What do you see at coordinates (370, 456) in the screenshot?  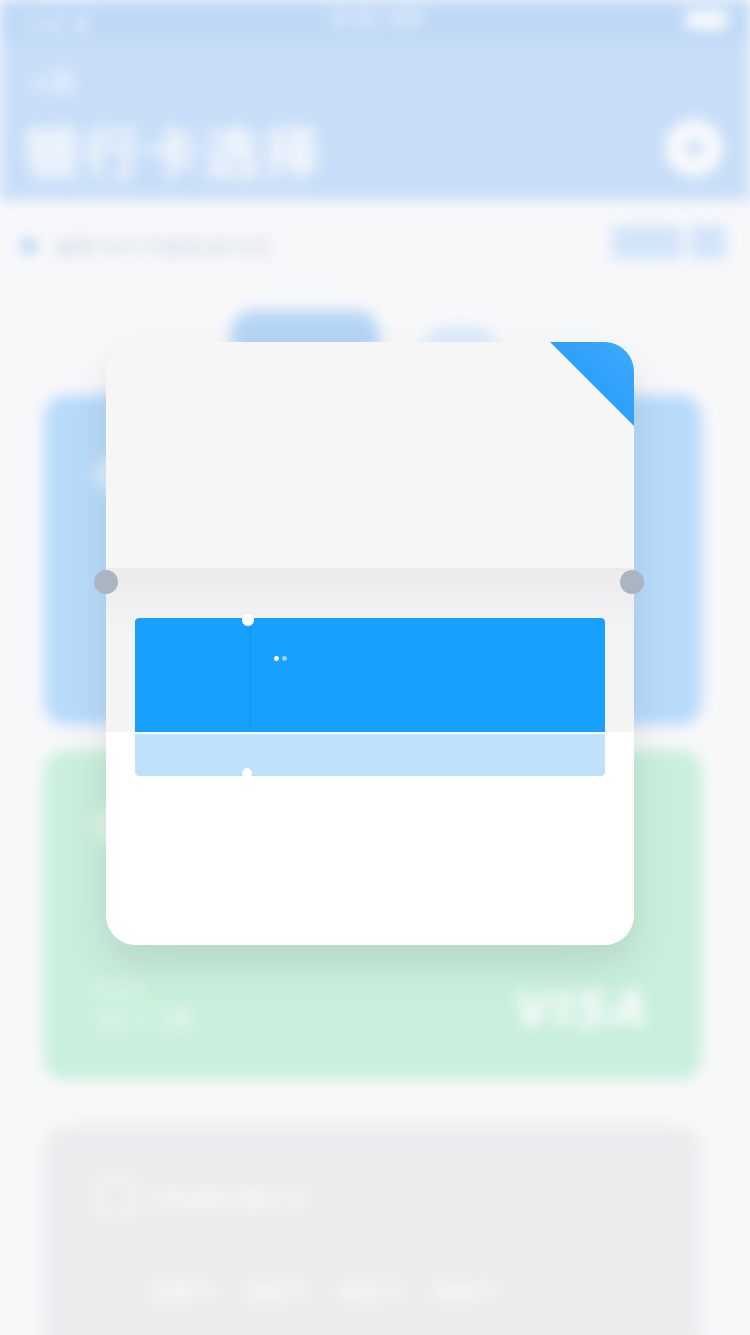 I see `modal-header-area` at bounding box center [370, 456].